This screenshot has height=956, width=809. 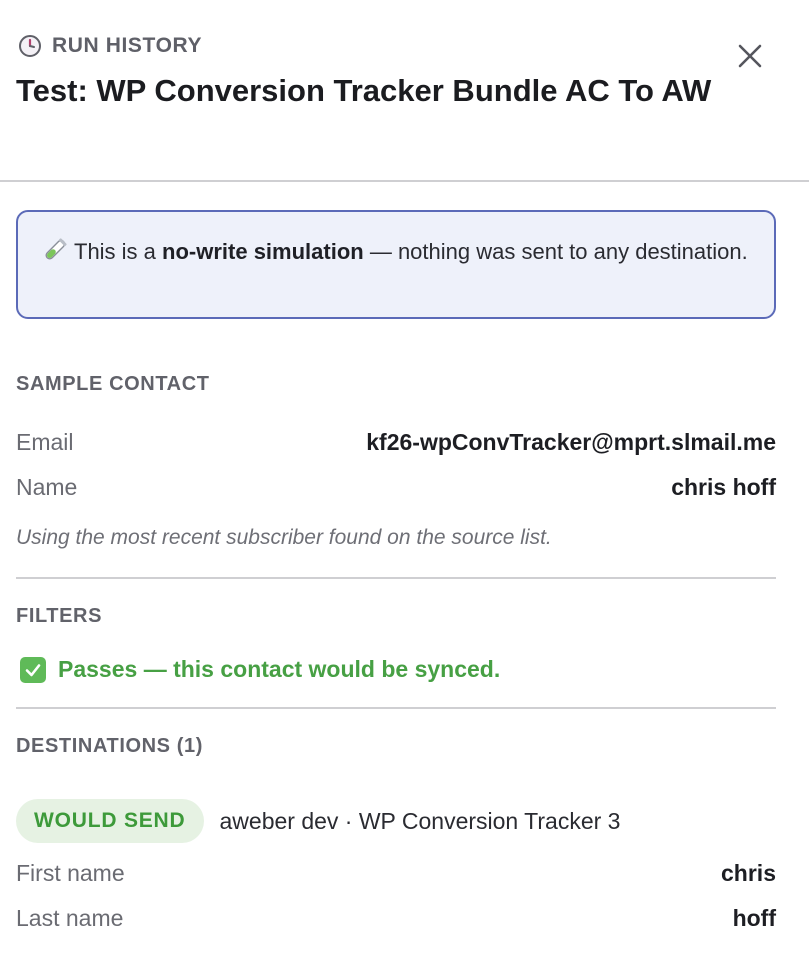 I want to click on contact-name-value: chris hoff, so click(x=723, y=486).